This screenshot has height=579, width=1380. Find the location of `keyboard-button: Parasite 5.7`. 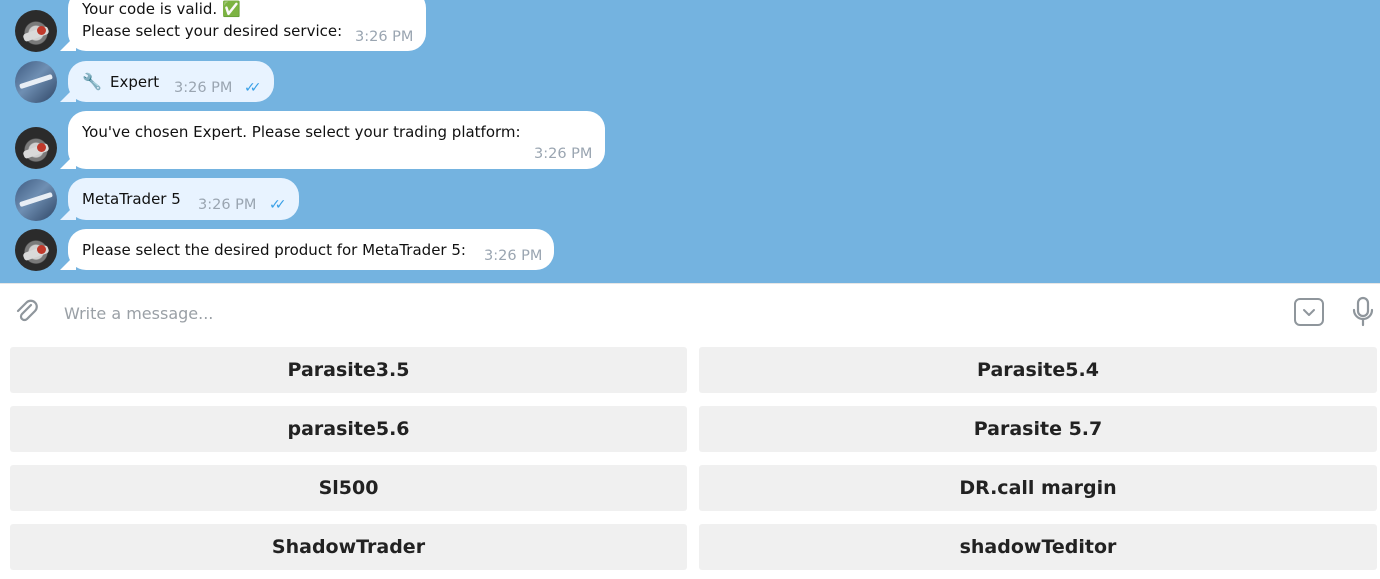

keyboard-button: Parasite 5.7 is located at coordinates (1038, 429).